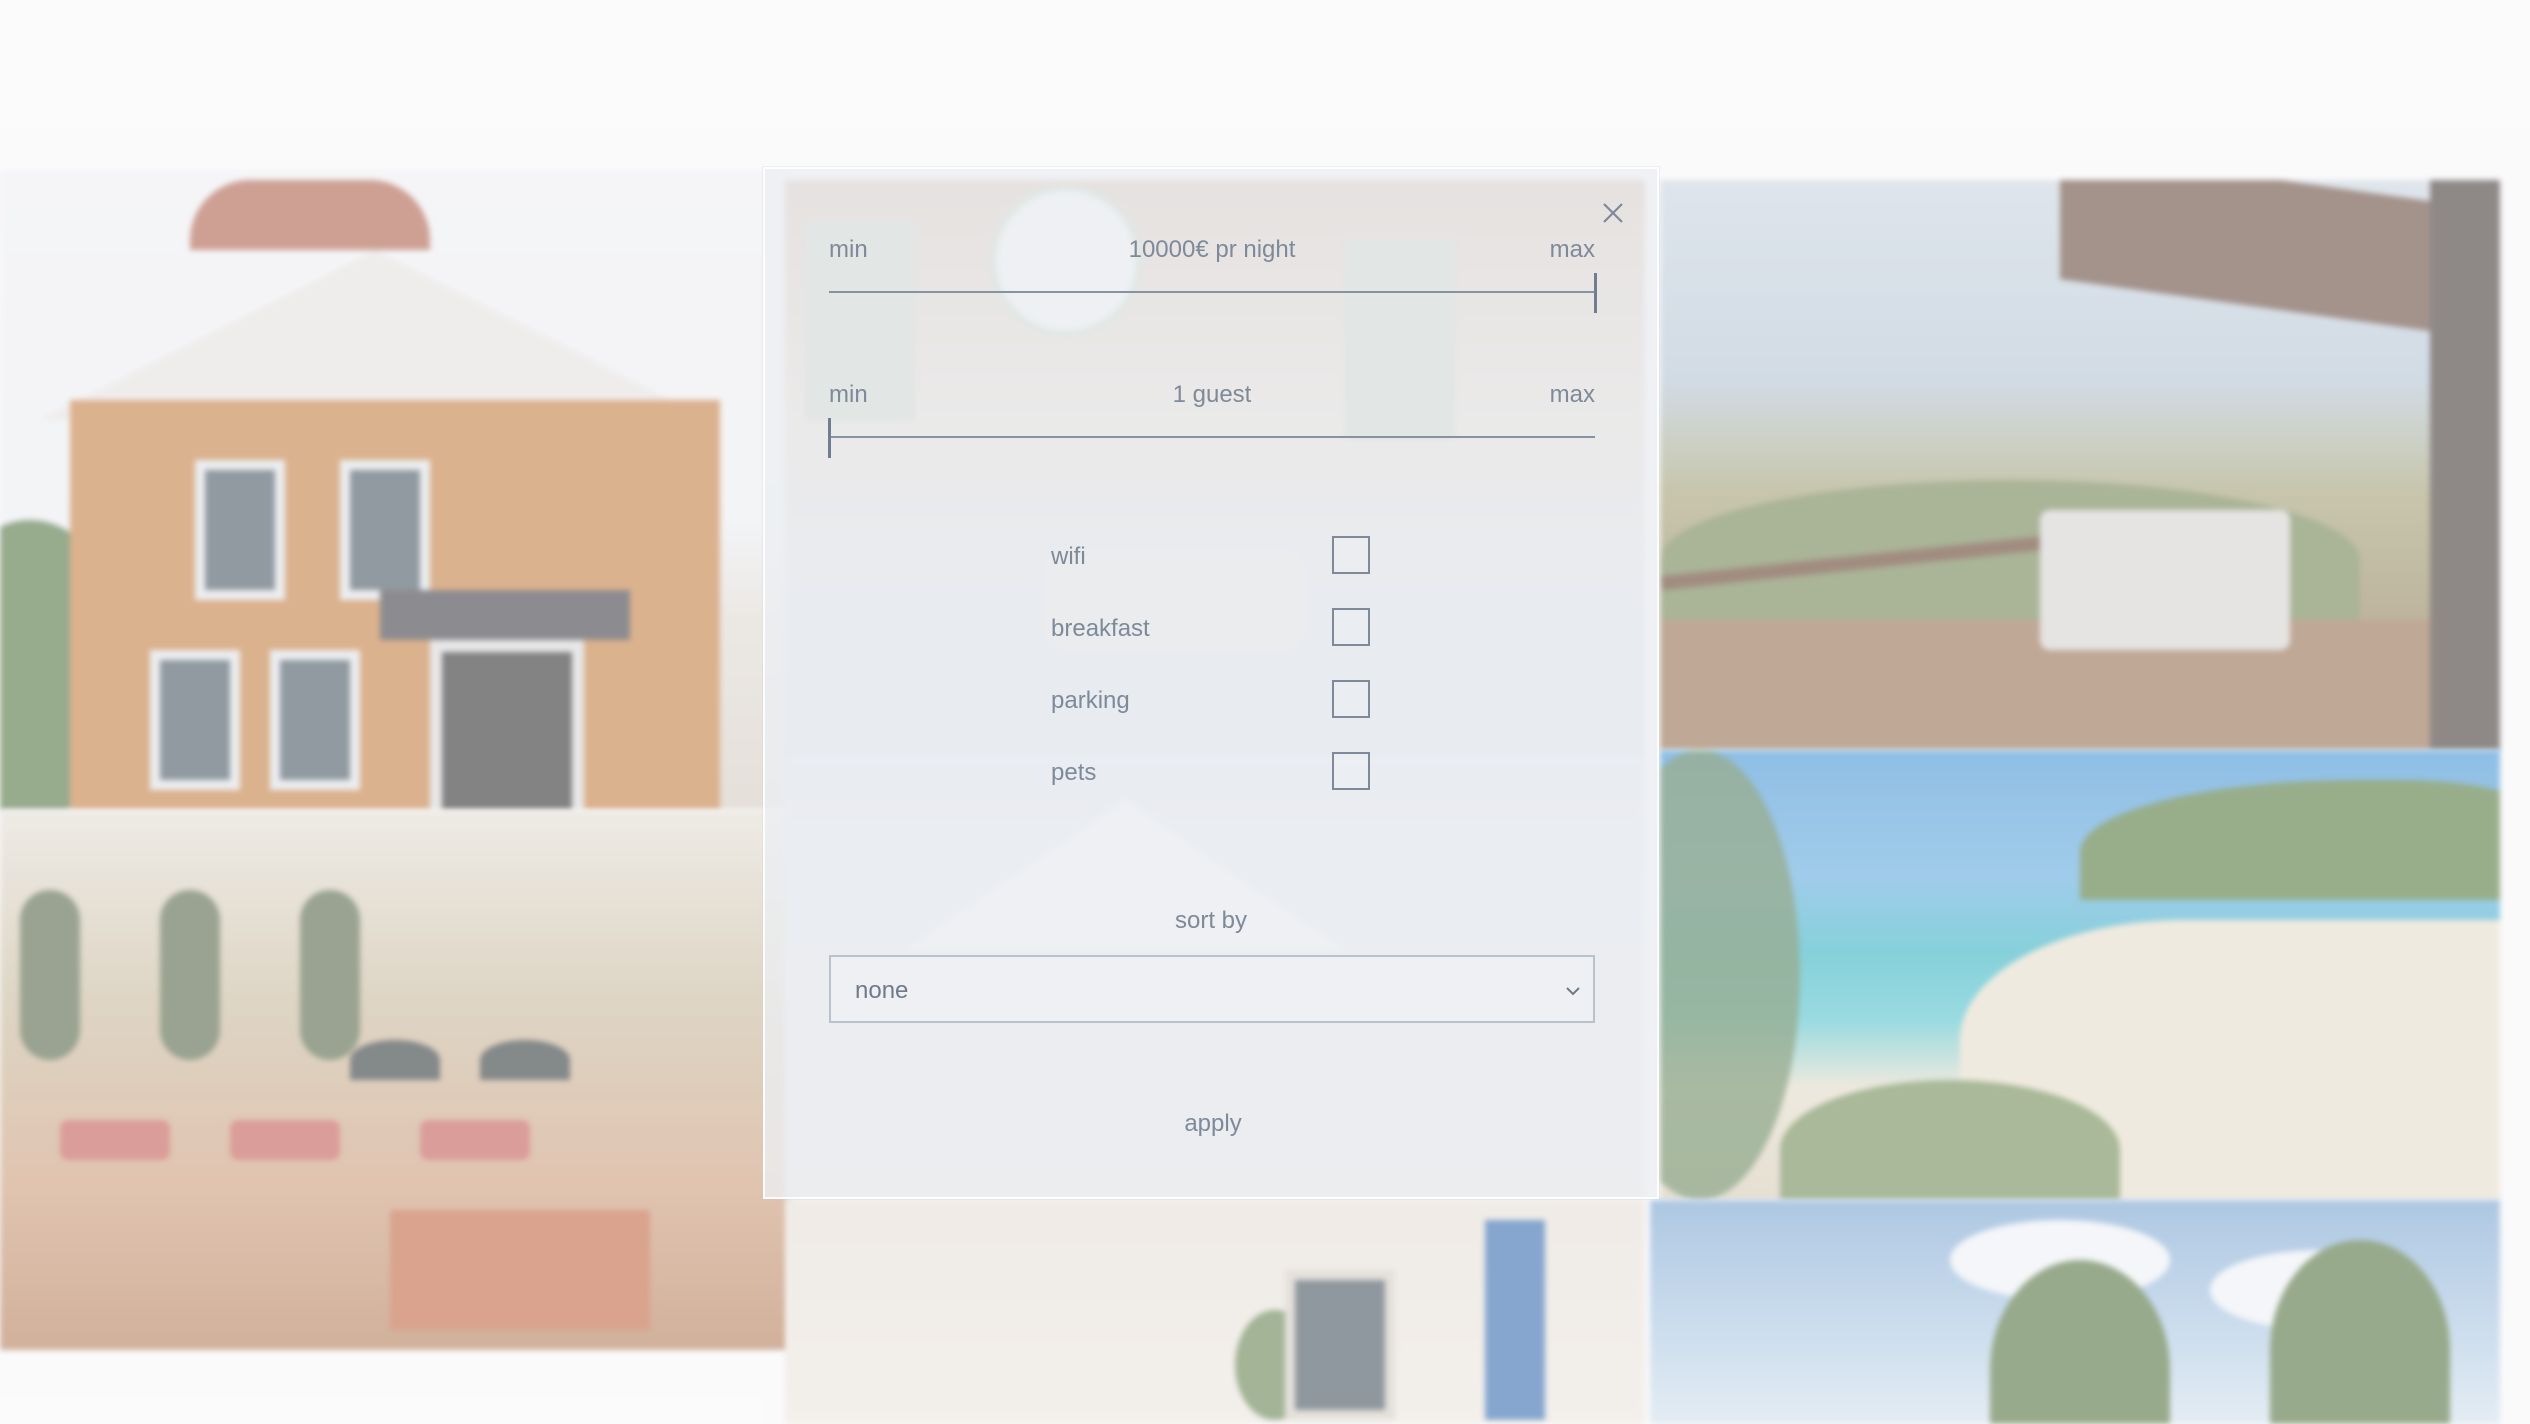 This screenshot has width=2530, height=1424. I want to click on close-icon, so click(1613, 213).